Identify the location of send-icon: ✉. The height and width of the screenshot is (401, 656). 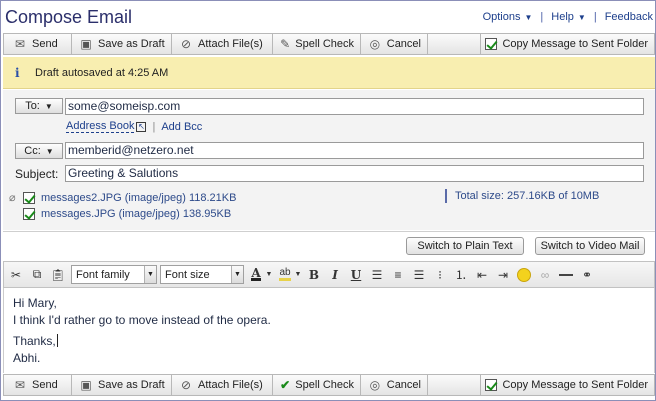
(20, 44).